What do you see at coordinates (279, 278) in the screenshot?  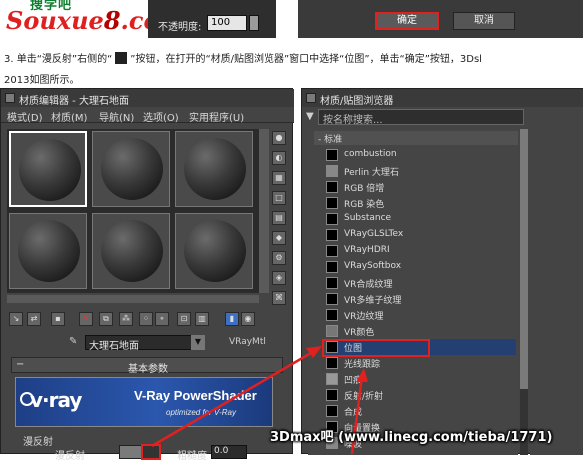 I see `select-by-material-icon: ◈` at bounding box center [279, 278].